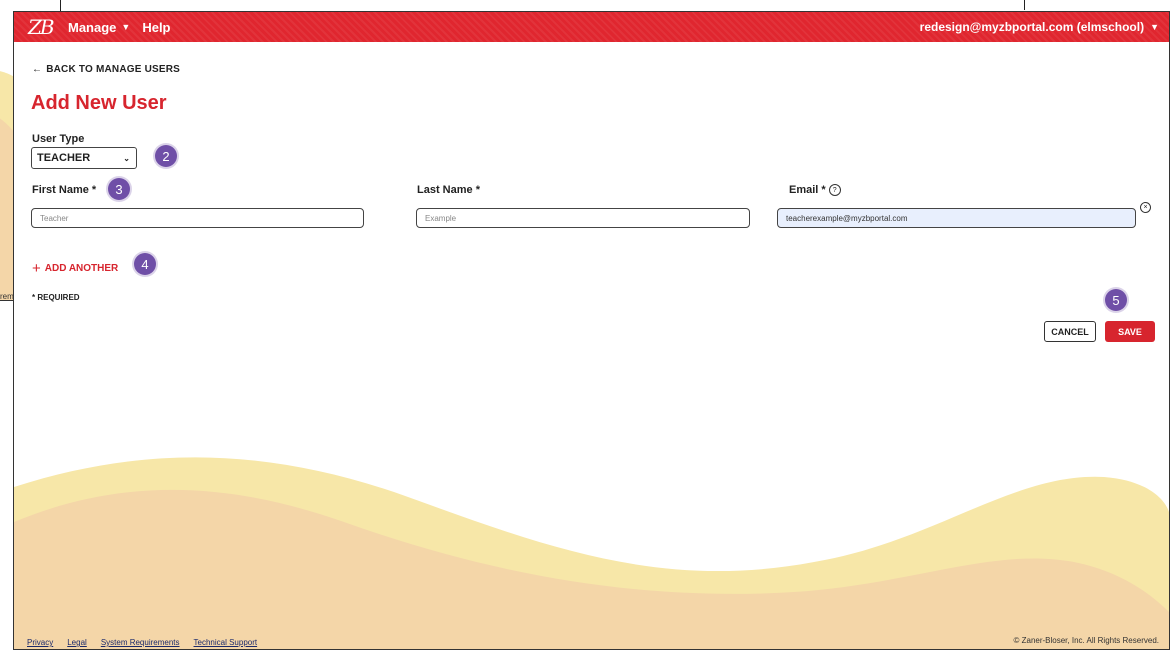 The height and width of the screenshot is (650, 1173). I want to click on step-marker-2: 2, so click(166, 156).